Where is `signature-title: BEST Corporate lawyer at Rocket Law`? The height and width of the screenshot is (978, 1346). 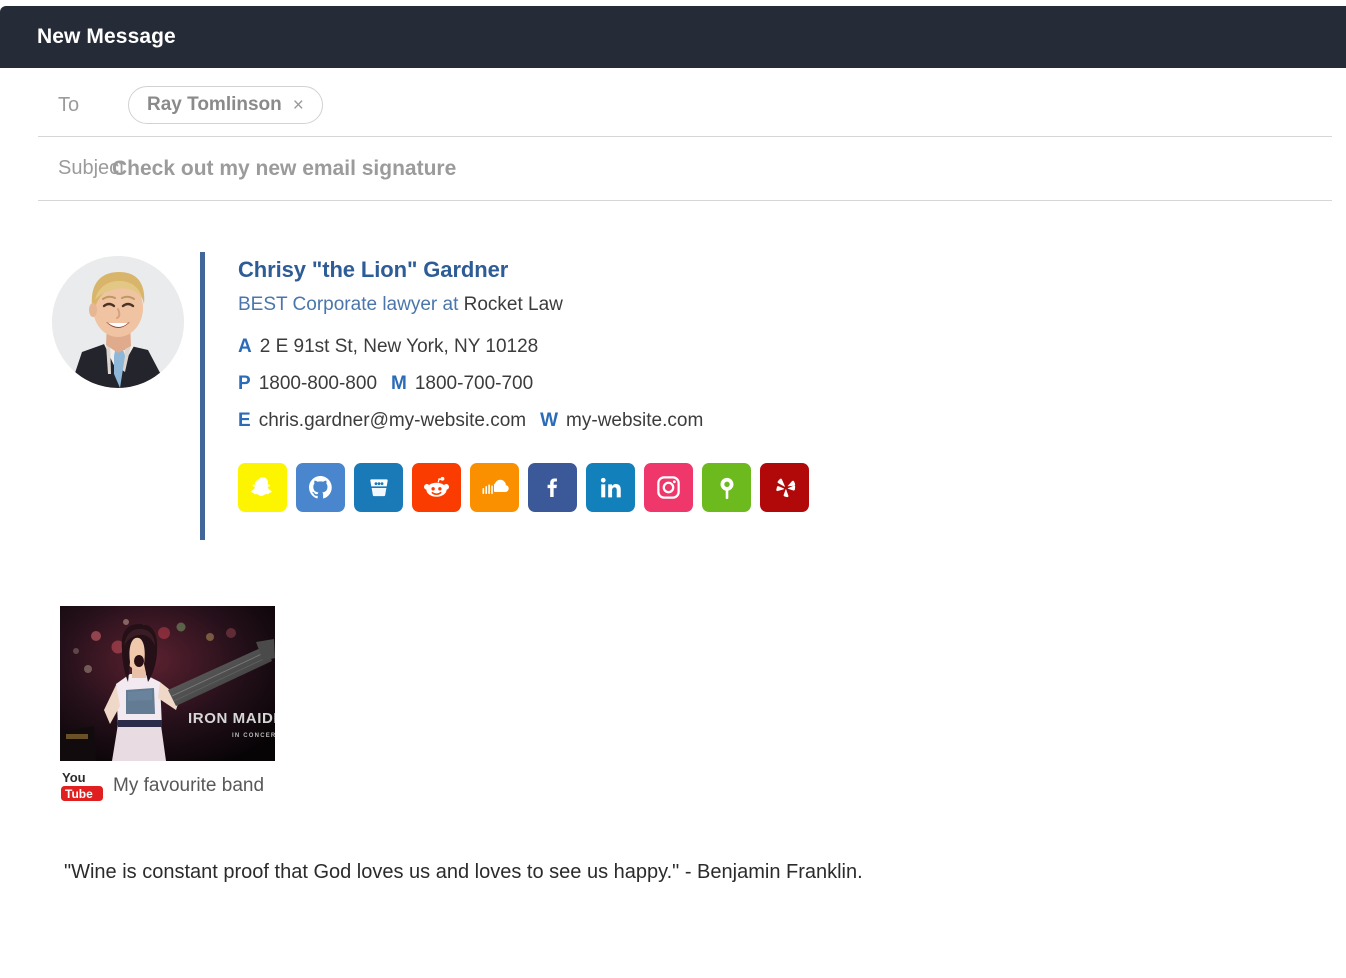 signature-title: BEST Corporate lawyer at Rocket Law is located at coordinates (523, 305).